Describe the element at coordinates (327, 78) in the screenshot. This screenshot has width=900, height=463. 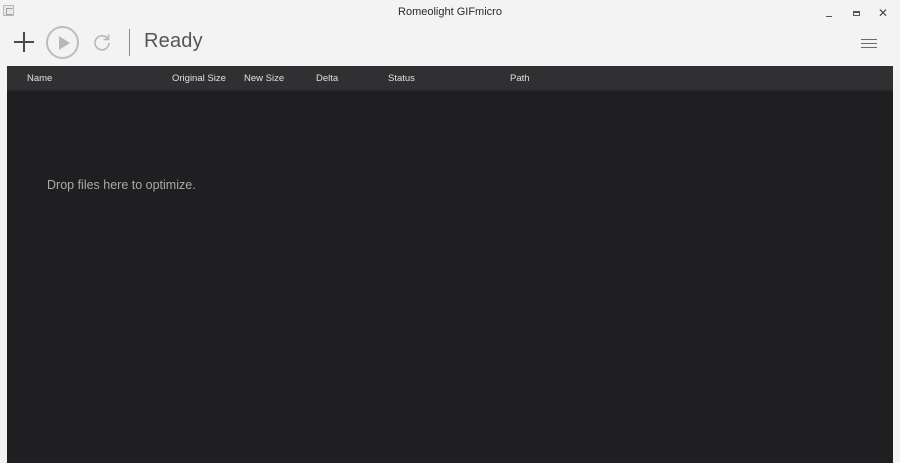
I see `column-header-delta: Delta` at that location.